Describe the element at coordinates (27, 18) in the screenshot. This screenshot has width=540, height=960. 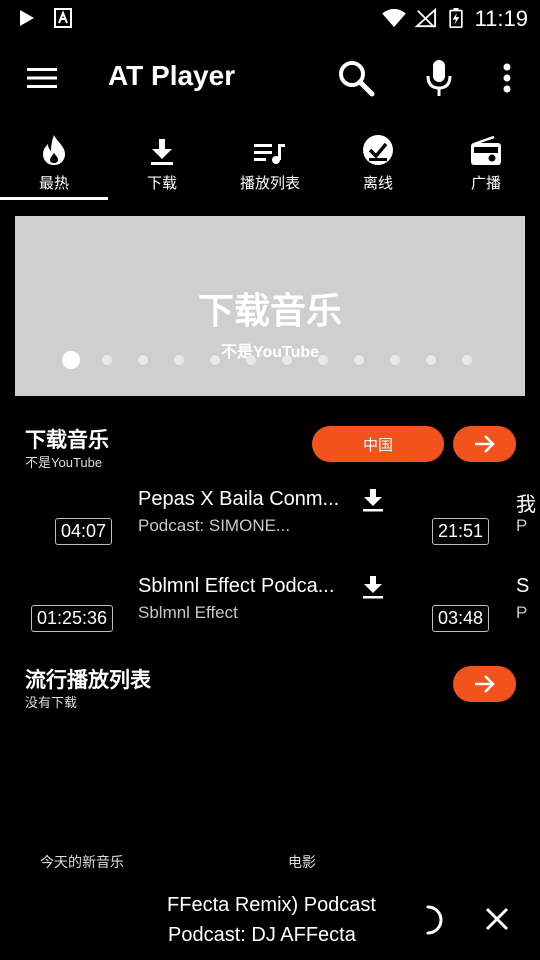
I see `play-status-icon` at that location.